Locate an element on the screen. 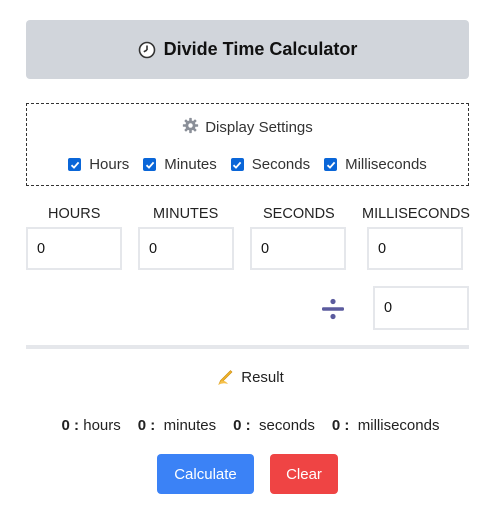 This screenshot has height=511, width=501. result-minutes-value: 0 : is located at coordinates (146, 425).